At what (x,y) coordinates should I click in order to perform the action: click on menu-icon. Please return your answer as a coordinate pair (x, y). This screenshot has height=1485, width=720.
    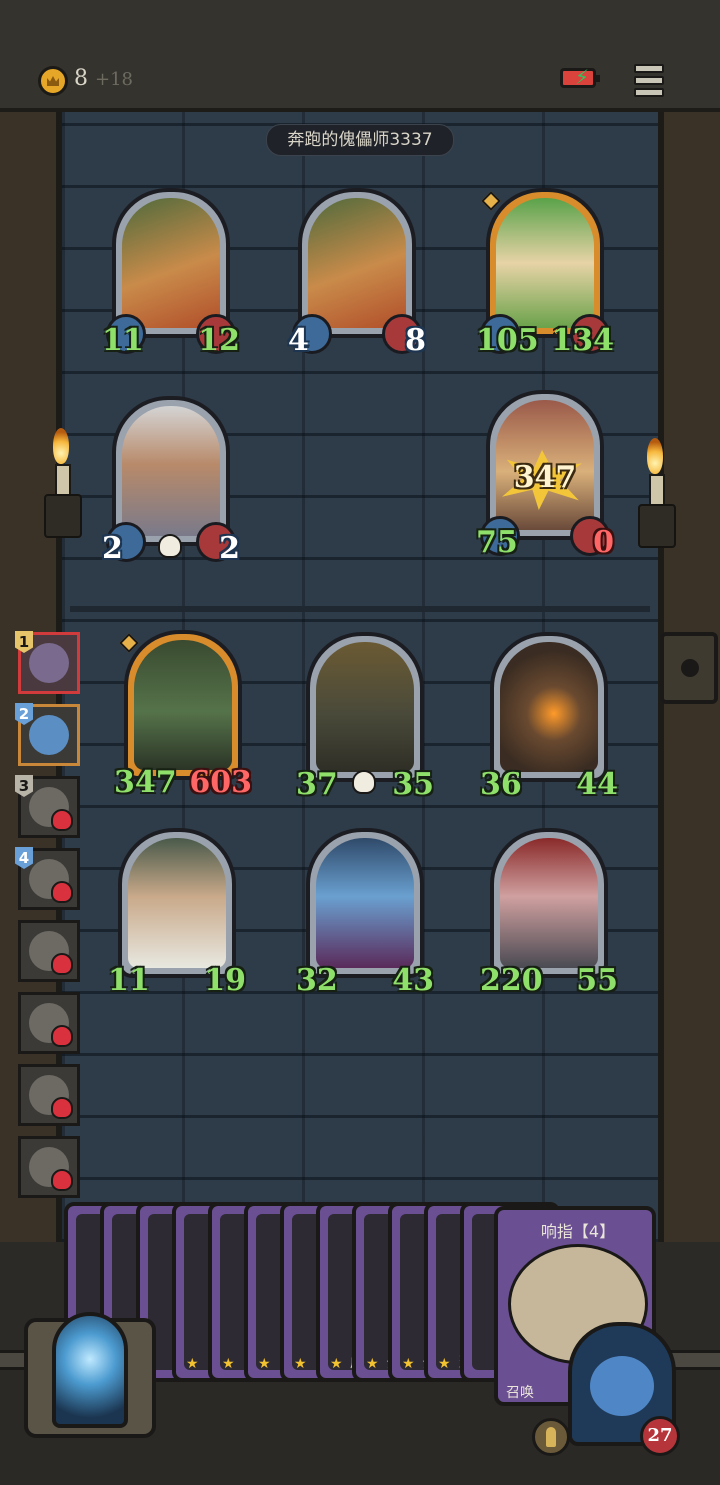
    Looking at the image, I should click on (649, 80).